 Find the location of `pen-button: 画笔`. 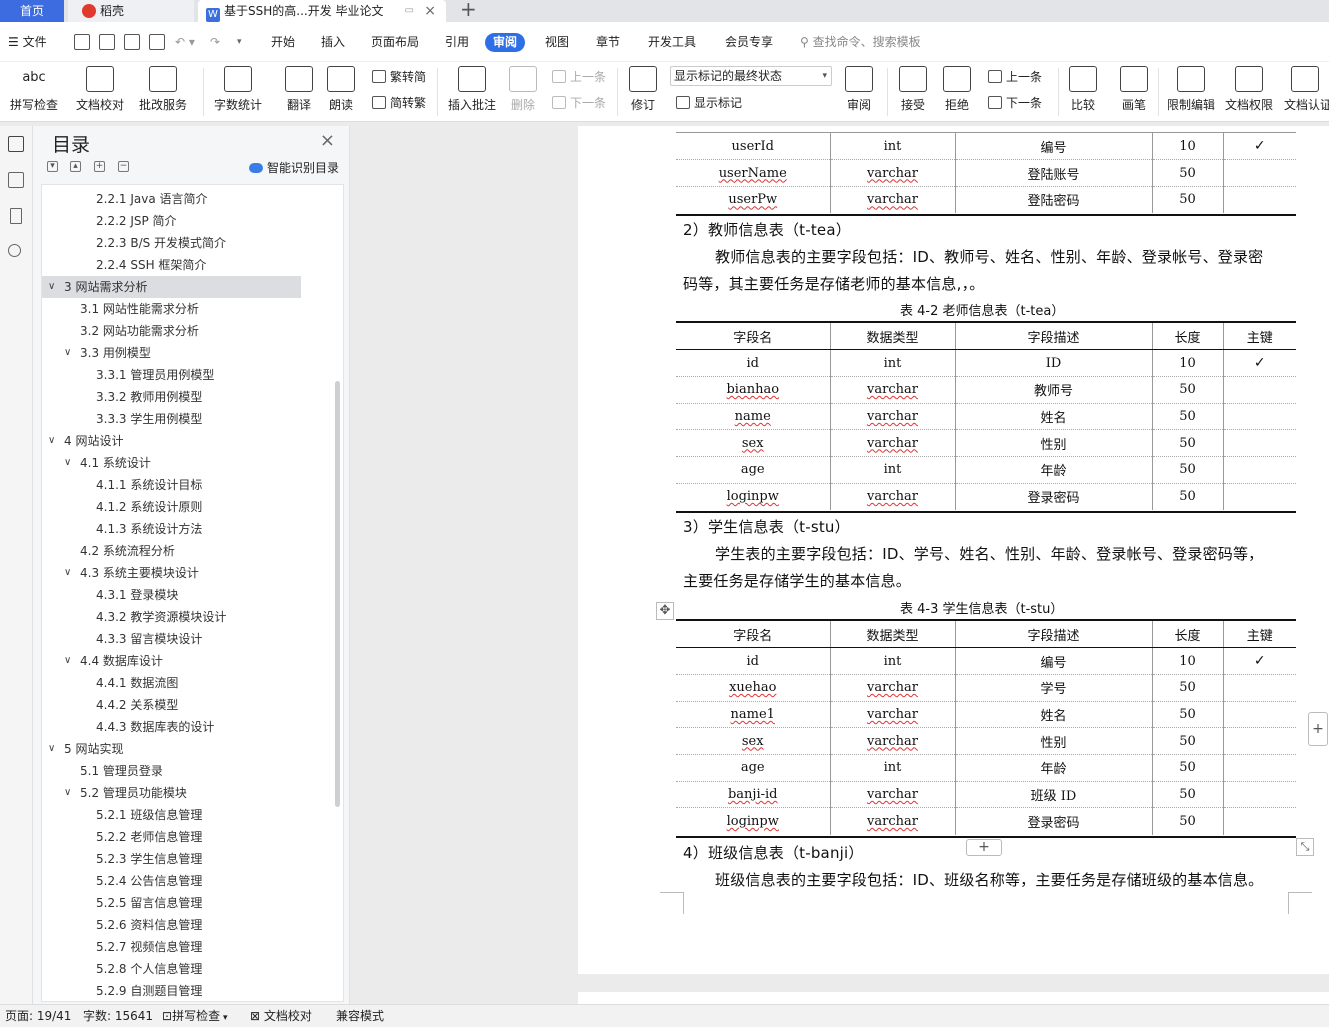

pen-button: 画笔 is located at coordinates (1134, 92).